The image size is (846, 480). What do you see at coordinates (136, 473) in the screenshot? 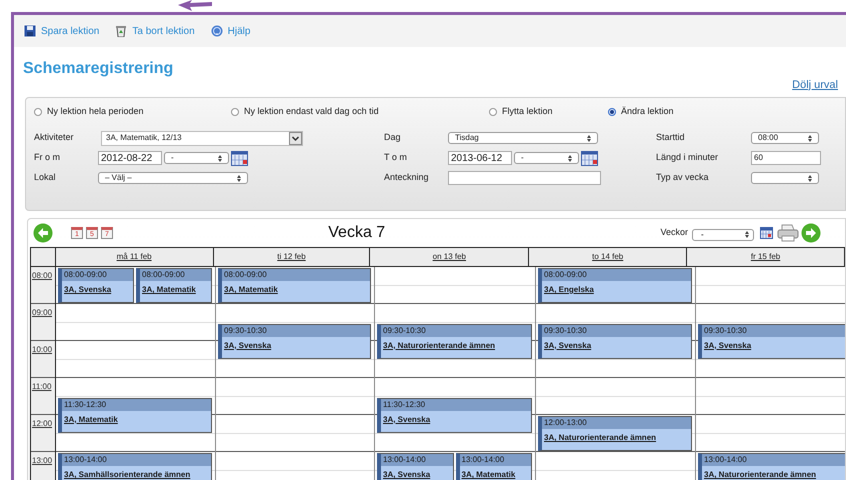
I see `lesson-title: 3A, Samhällsorienterande ämnen` at bounding box center [136, 473].